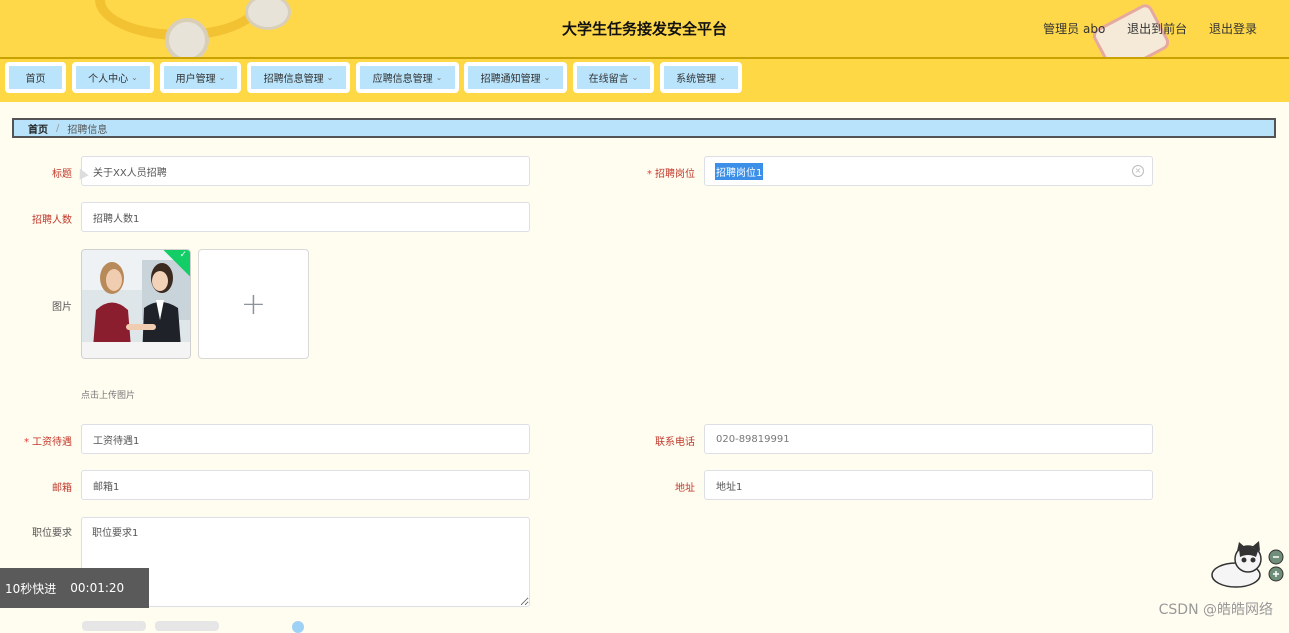 Image resolution: width=1289 pixels, height=633 pixels. What do you see at coordinates (1138, 171) in the screenshot?
I see `clear-icon: ×` at bounding box center [1138, 171].